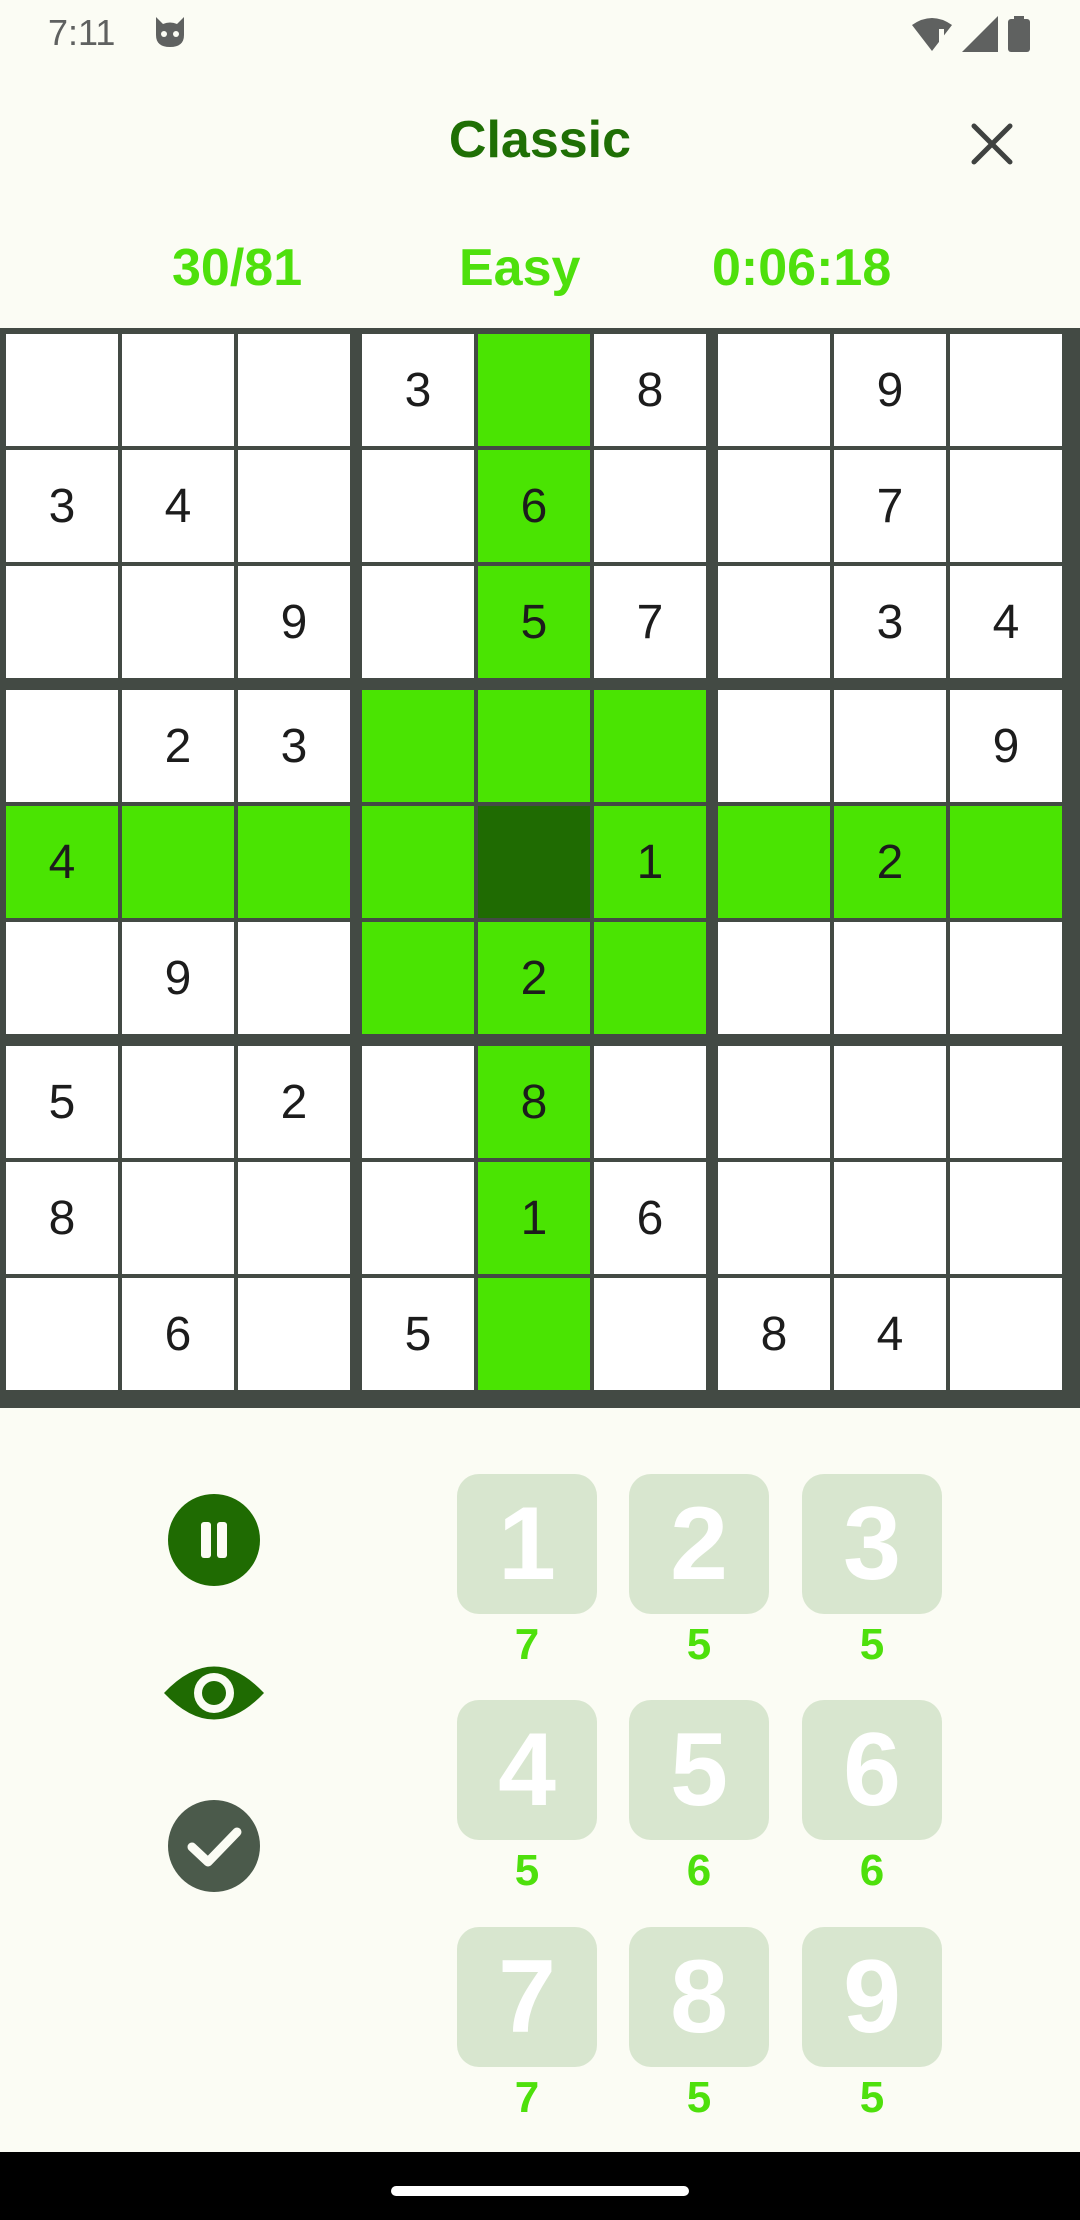 This screenshot has width=1080, height=2220. I want to click on check-button, so click(214, 1846).